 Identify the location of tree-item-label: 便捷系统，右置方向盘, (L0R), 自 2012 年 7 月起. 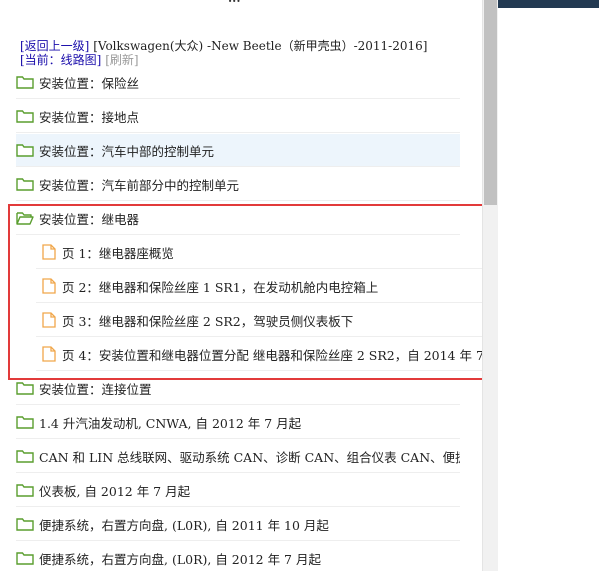
(180, 559).